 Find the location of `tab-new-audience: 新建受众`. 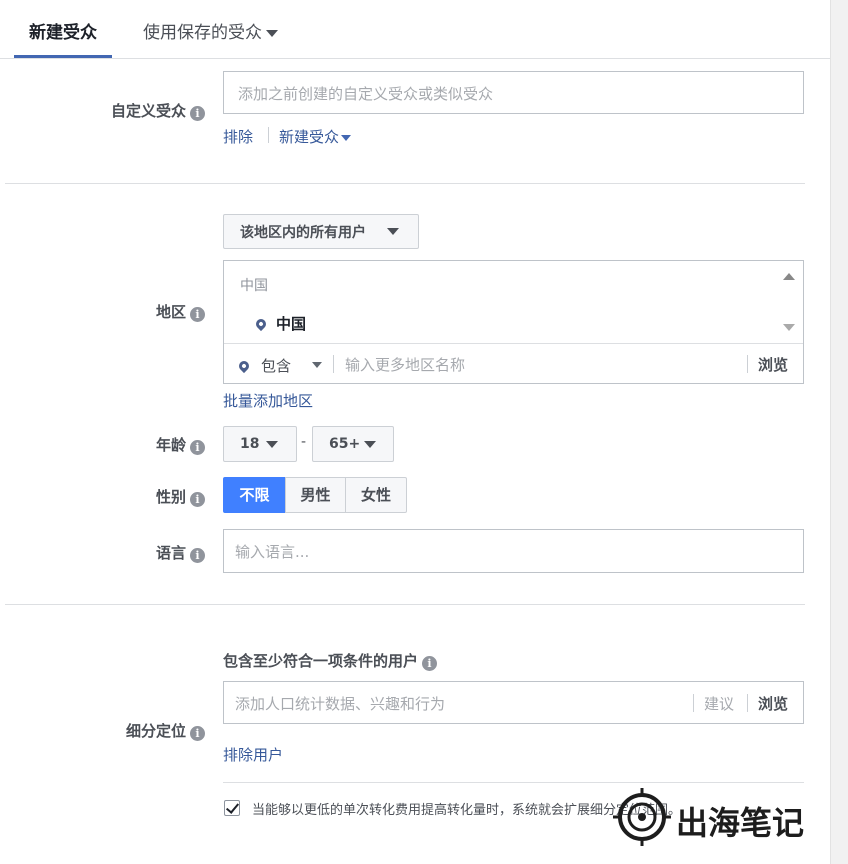

tab-new-audience: 新建受众 is located at coordinates (63, 38).